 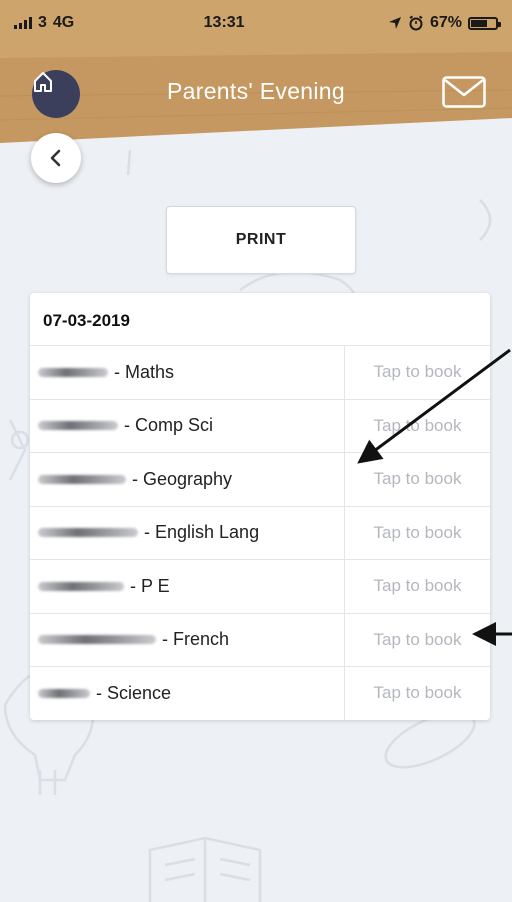 What do you see at coordinates (150, 585) in the screenshot?
I see `subject-label: - P E` at bounding box center [150, 585].